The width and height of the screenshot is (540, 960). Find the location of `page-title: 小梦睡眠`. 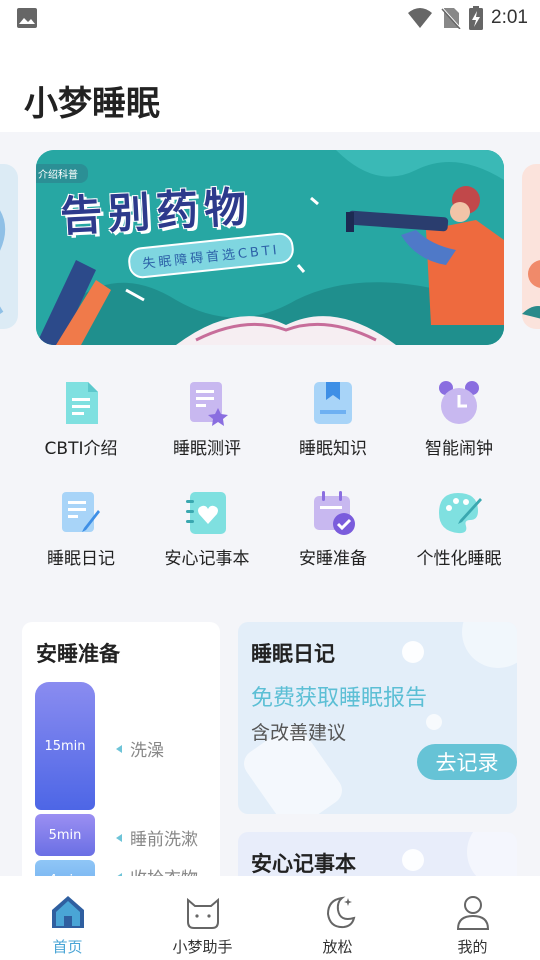

page-title: 小梦睡眠 is located at coordinates (92, 104).